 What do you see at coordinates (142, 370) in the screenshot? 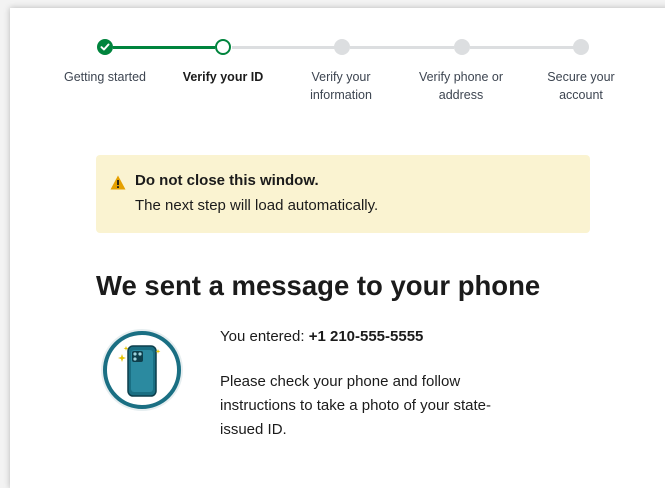
I see `phone-camera-icon` at bounding box center [142, 370].